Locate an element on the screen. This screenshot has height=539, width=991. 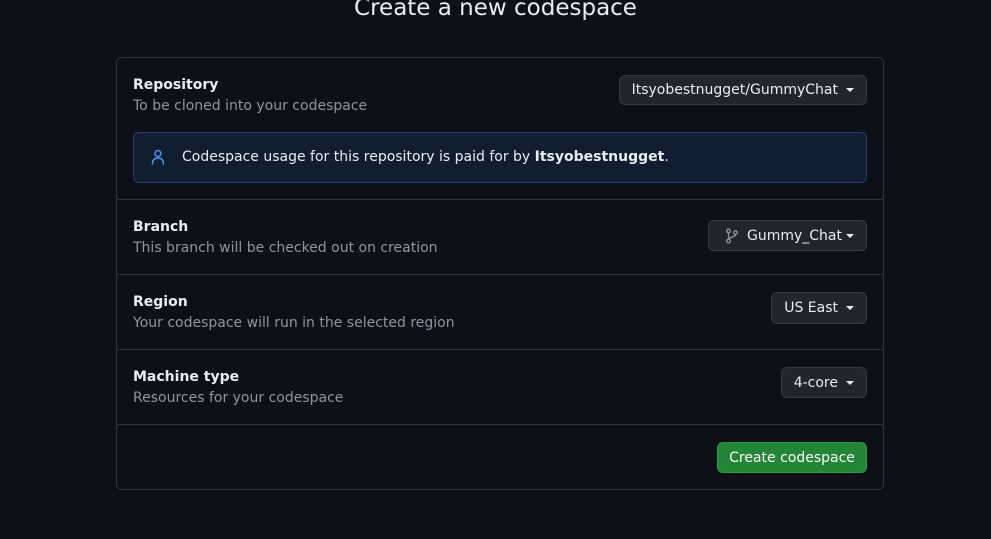
machine-type-description: Resources for your codespace is located at coordinates (238, 398).